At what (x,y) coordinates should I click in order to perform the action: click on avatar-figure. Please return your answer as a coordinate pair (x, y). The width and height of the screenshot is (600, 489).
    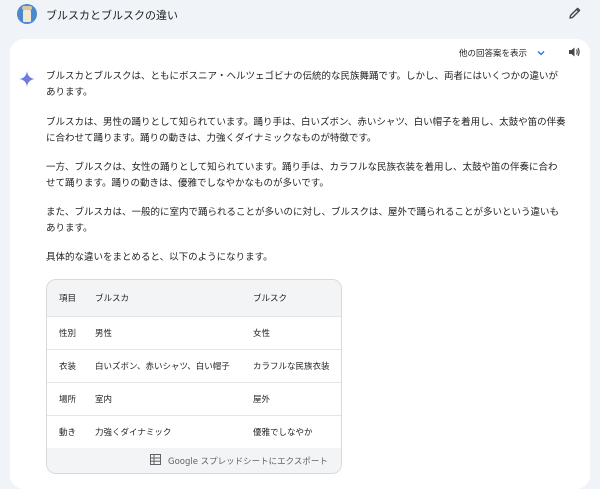
    Looking at the image, I should click on (27, 15).